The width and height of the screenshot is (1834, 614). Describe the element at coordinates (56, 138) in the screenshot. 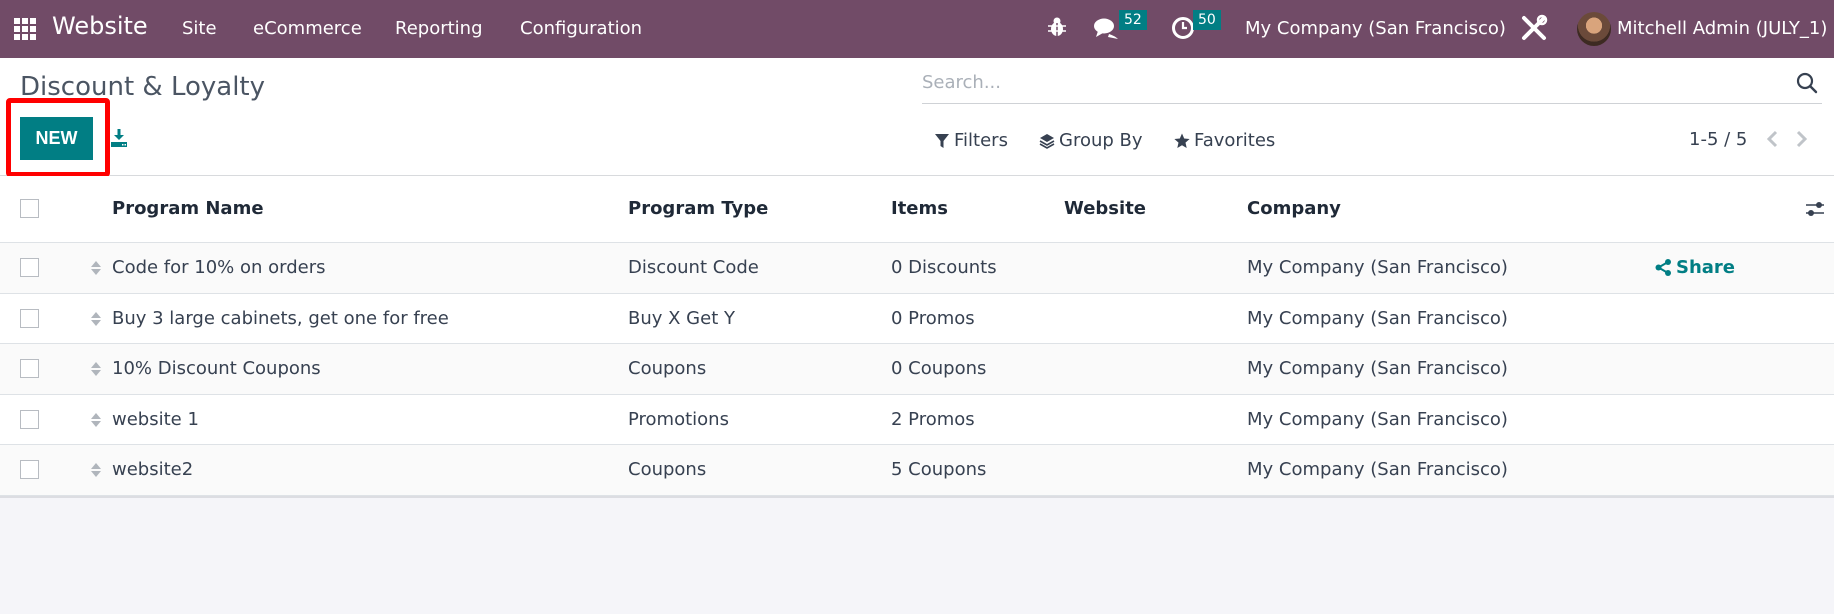

I see `new-button: NEW` at that location.